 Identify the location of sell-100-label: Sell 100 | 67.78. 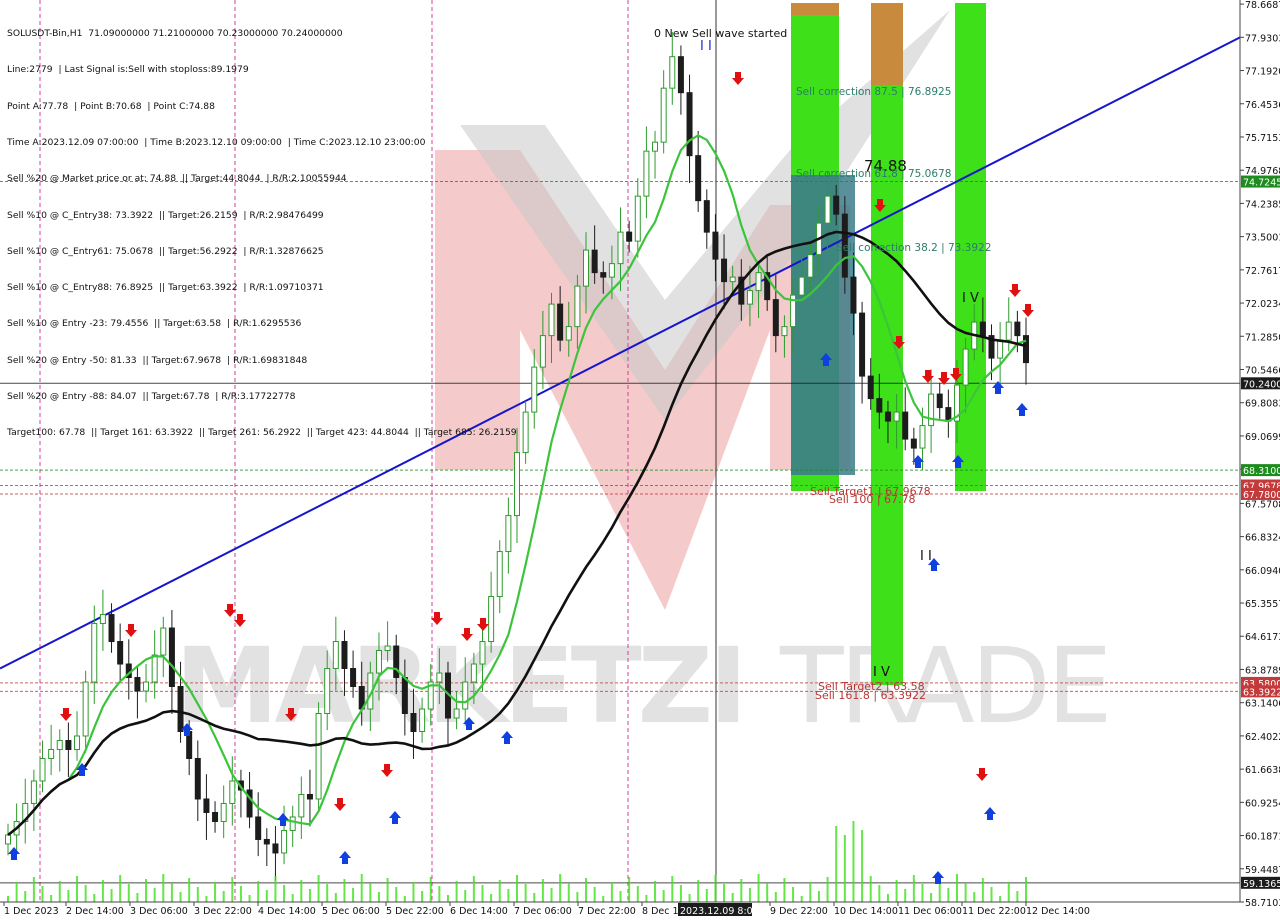
(872, 499).